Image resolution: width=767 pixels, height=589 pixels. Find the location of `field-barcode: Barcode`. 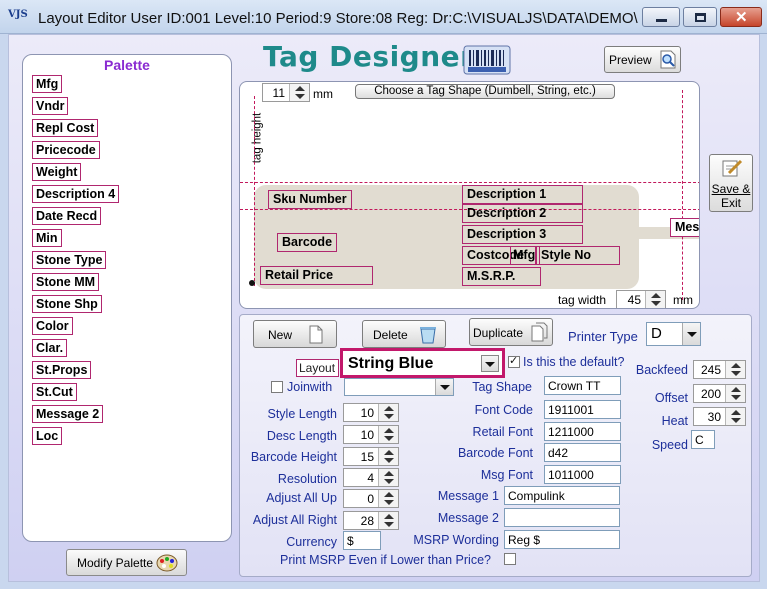

field-barcode: Barcode is located at coordinates (307, 242).